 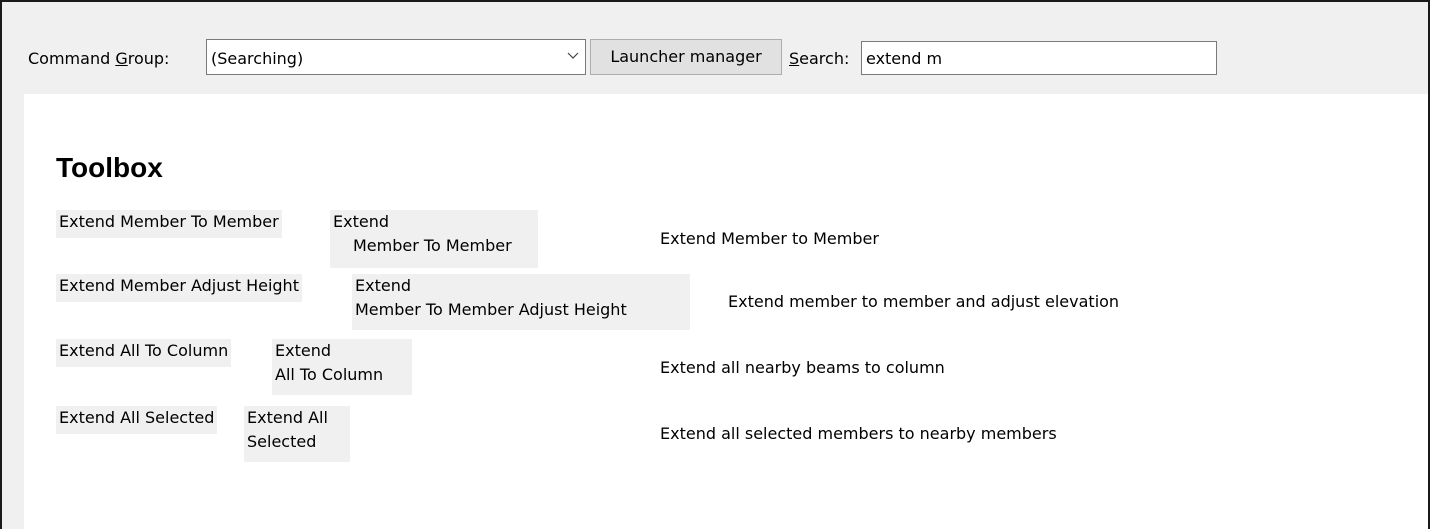 What do you see at coordinates (287, 417) in the screenshot?
I see `tool-button-line1: Extend All` at bounding box center [287, 417].